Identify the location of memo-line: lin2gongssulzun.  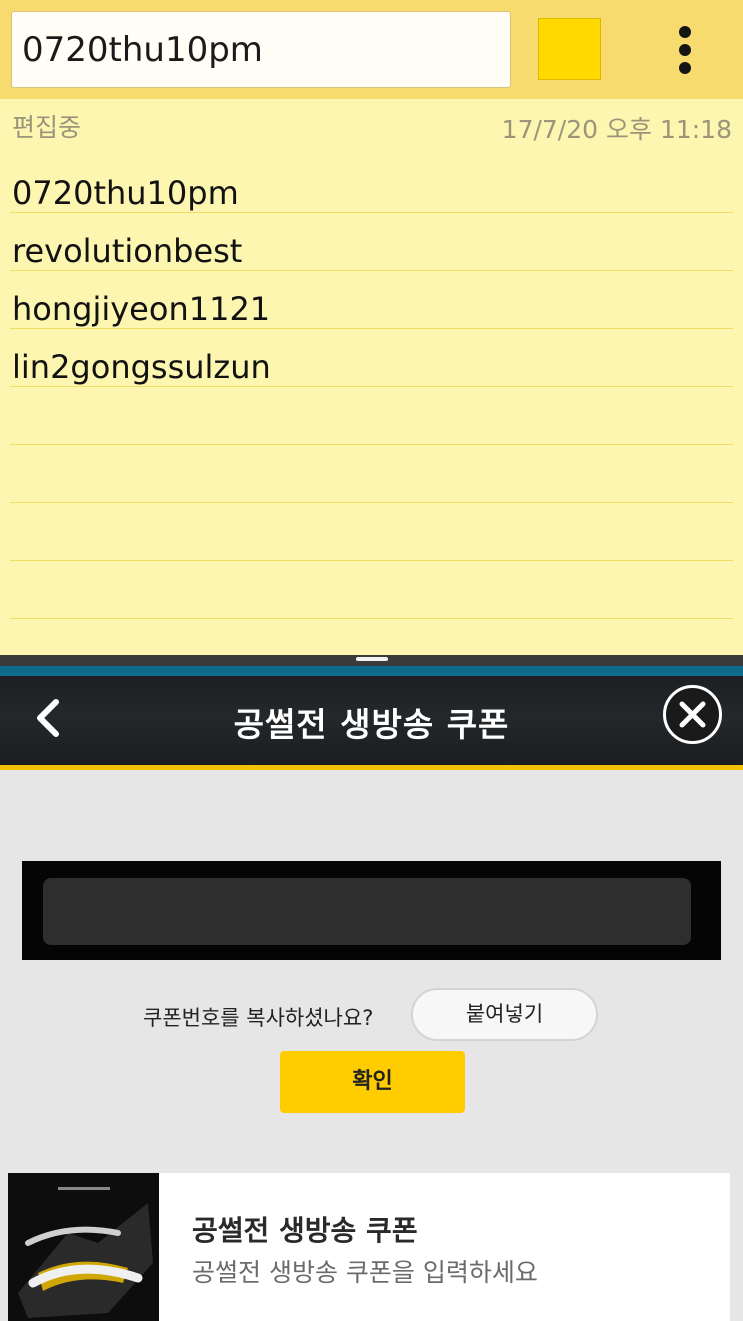
(371, 358).